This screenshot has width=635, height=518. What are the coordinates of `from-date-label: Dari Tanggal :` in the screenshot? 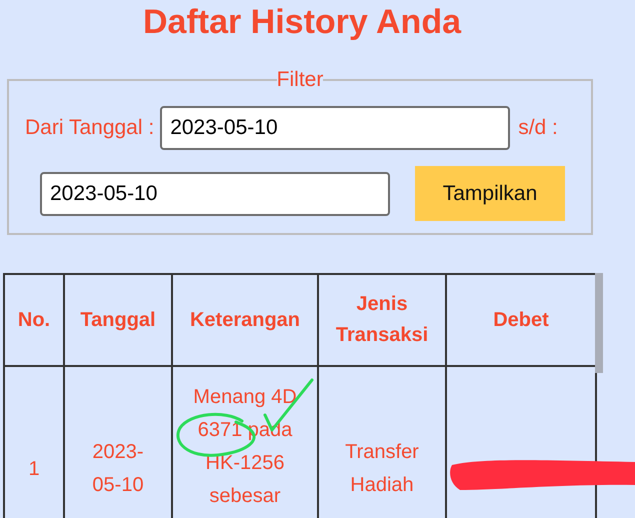 It's located at (89, 128).